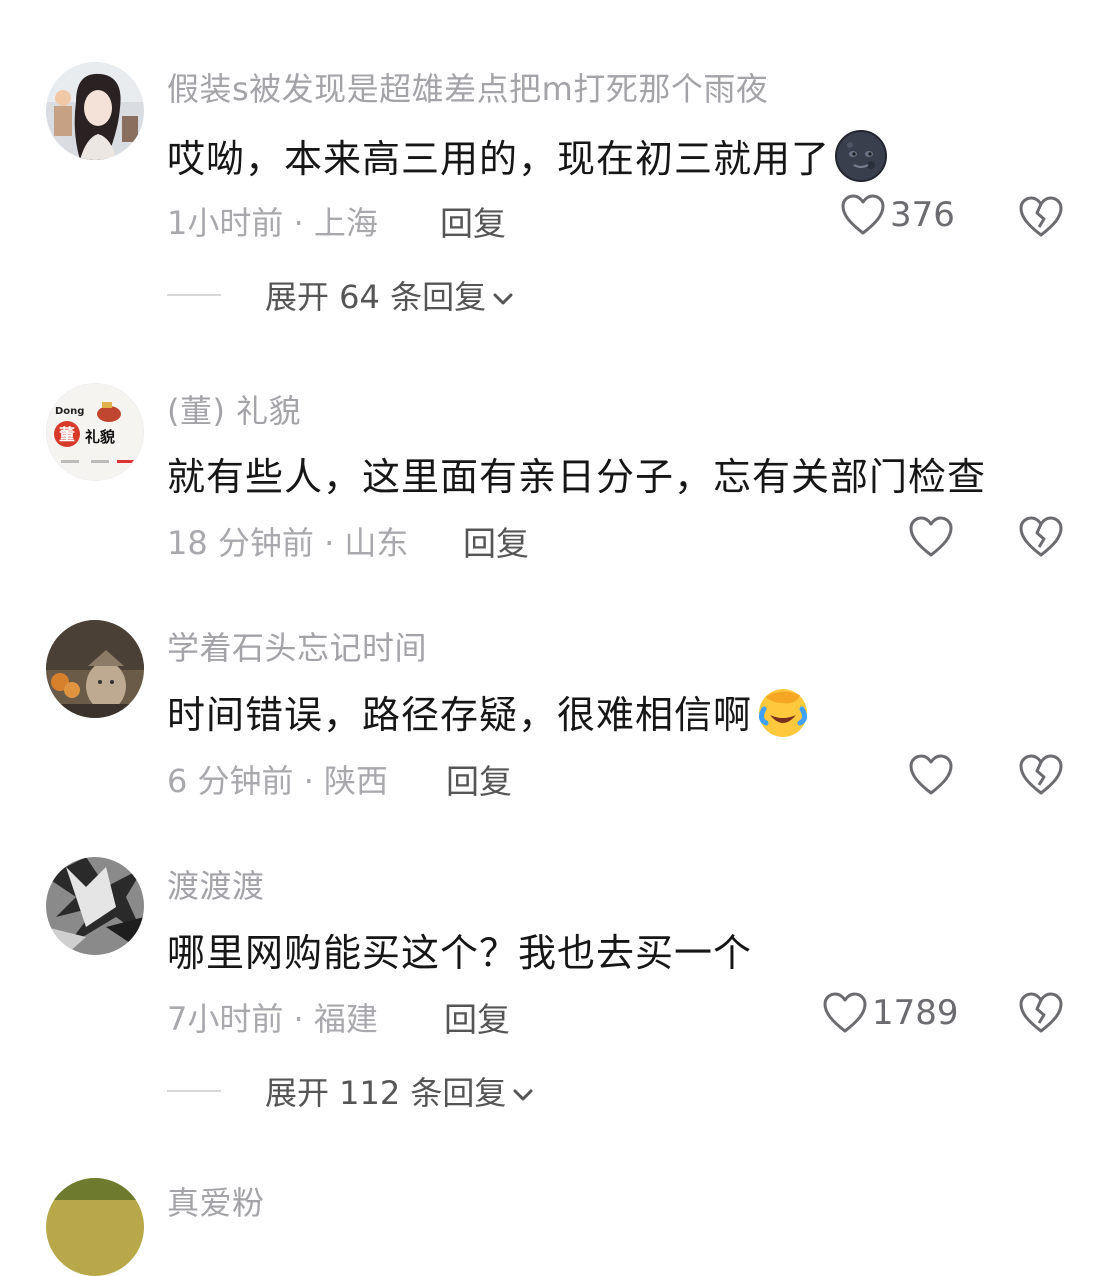 Image resolution: width=1112 pixels, height=1276 pixels. What do you see at coordinates (272, 1019) in the screenshot?
I see `comment-meta: 7小时前 · 福建` at bounding box center [272, 1019].